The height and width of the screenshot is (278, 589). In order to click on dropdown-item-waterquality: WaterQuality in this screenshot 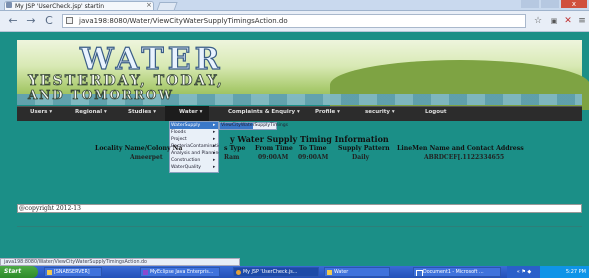, I will do `click(195, 167)`.